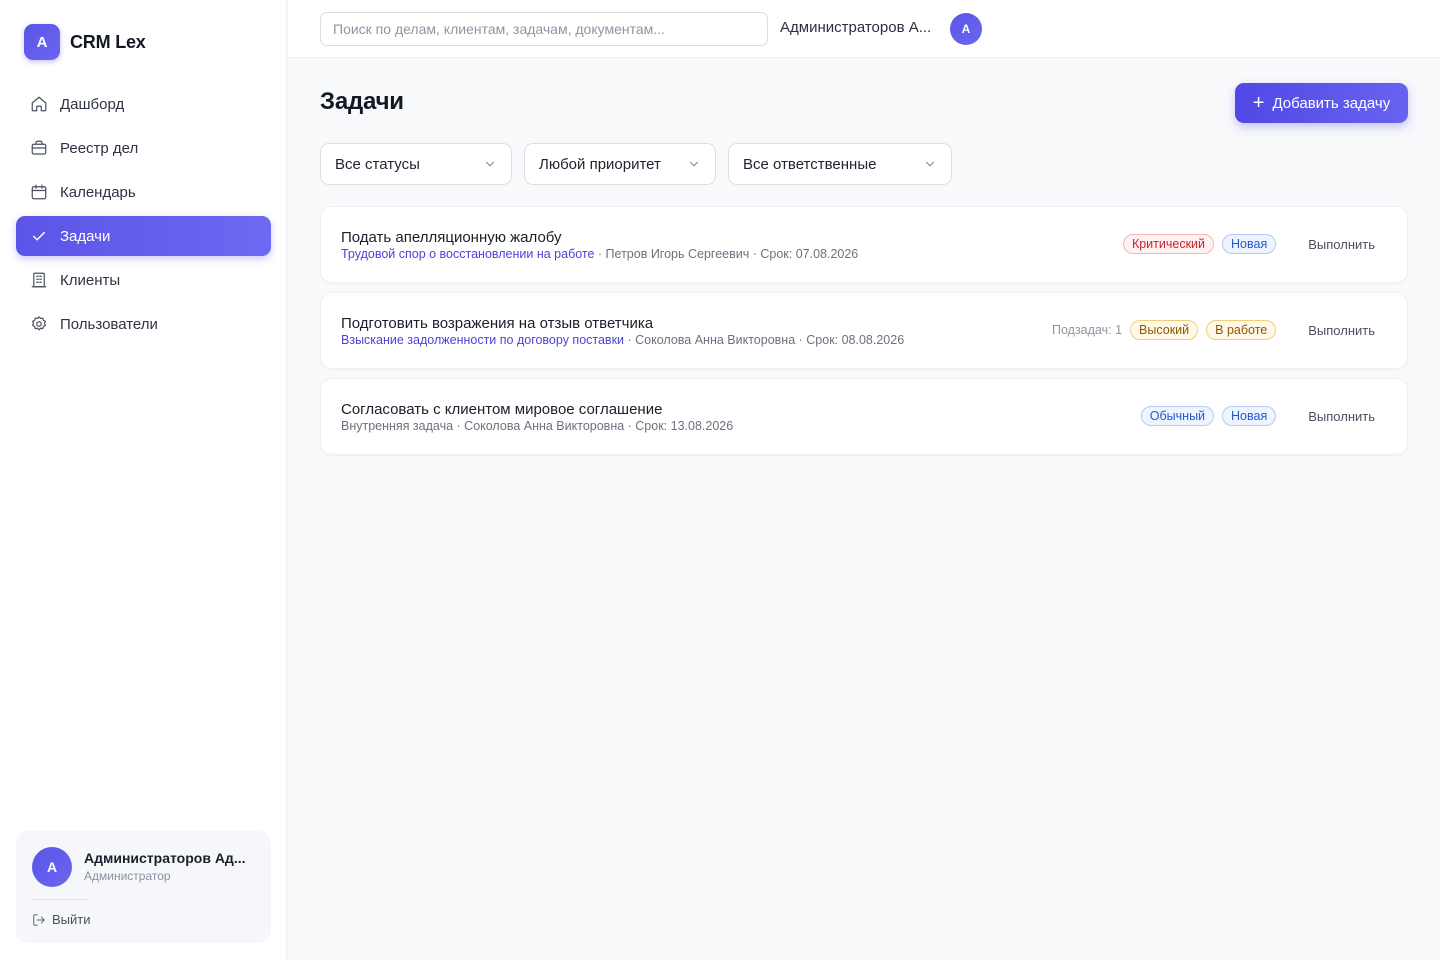 This screenshot has width=1440, height=960. What do you see at coordinates (42, 42) in the screenshot?
I see `brand-logo: А` at bounding box center [42, 42].